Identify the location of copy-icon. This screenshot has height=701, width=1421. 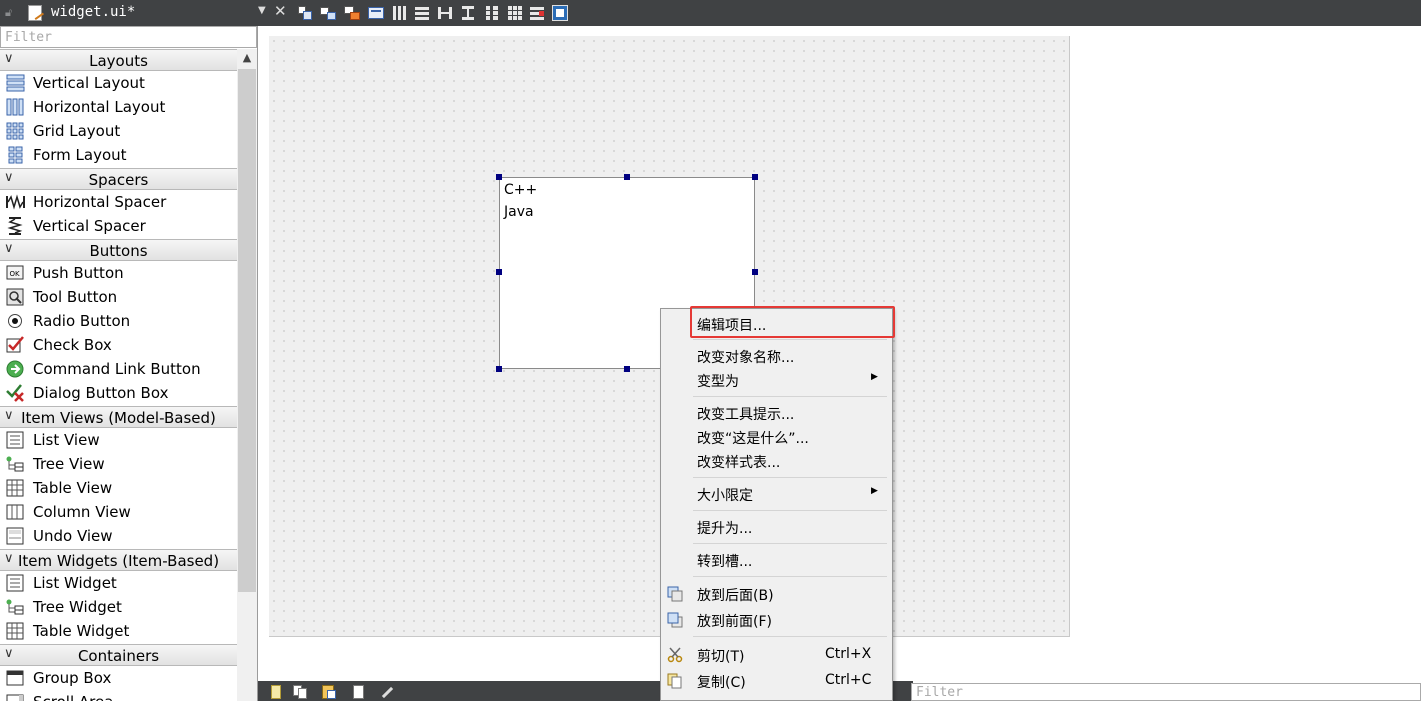
(675, 681).